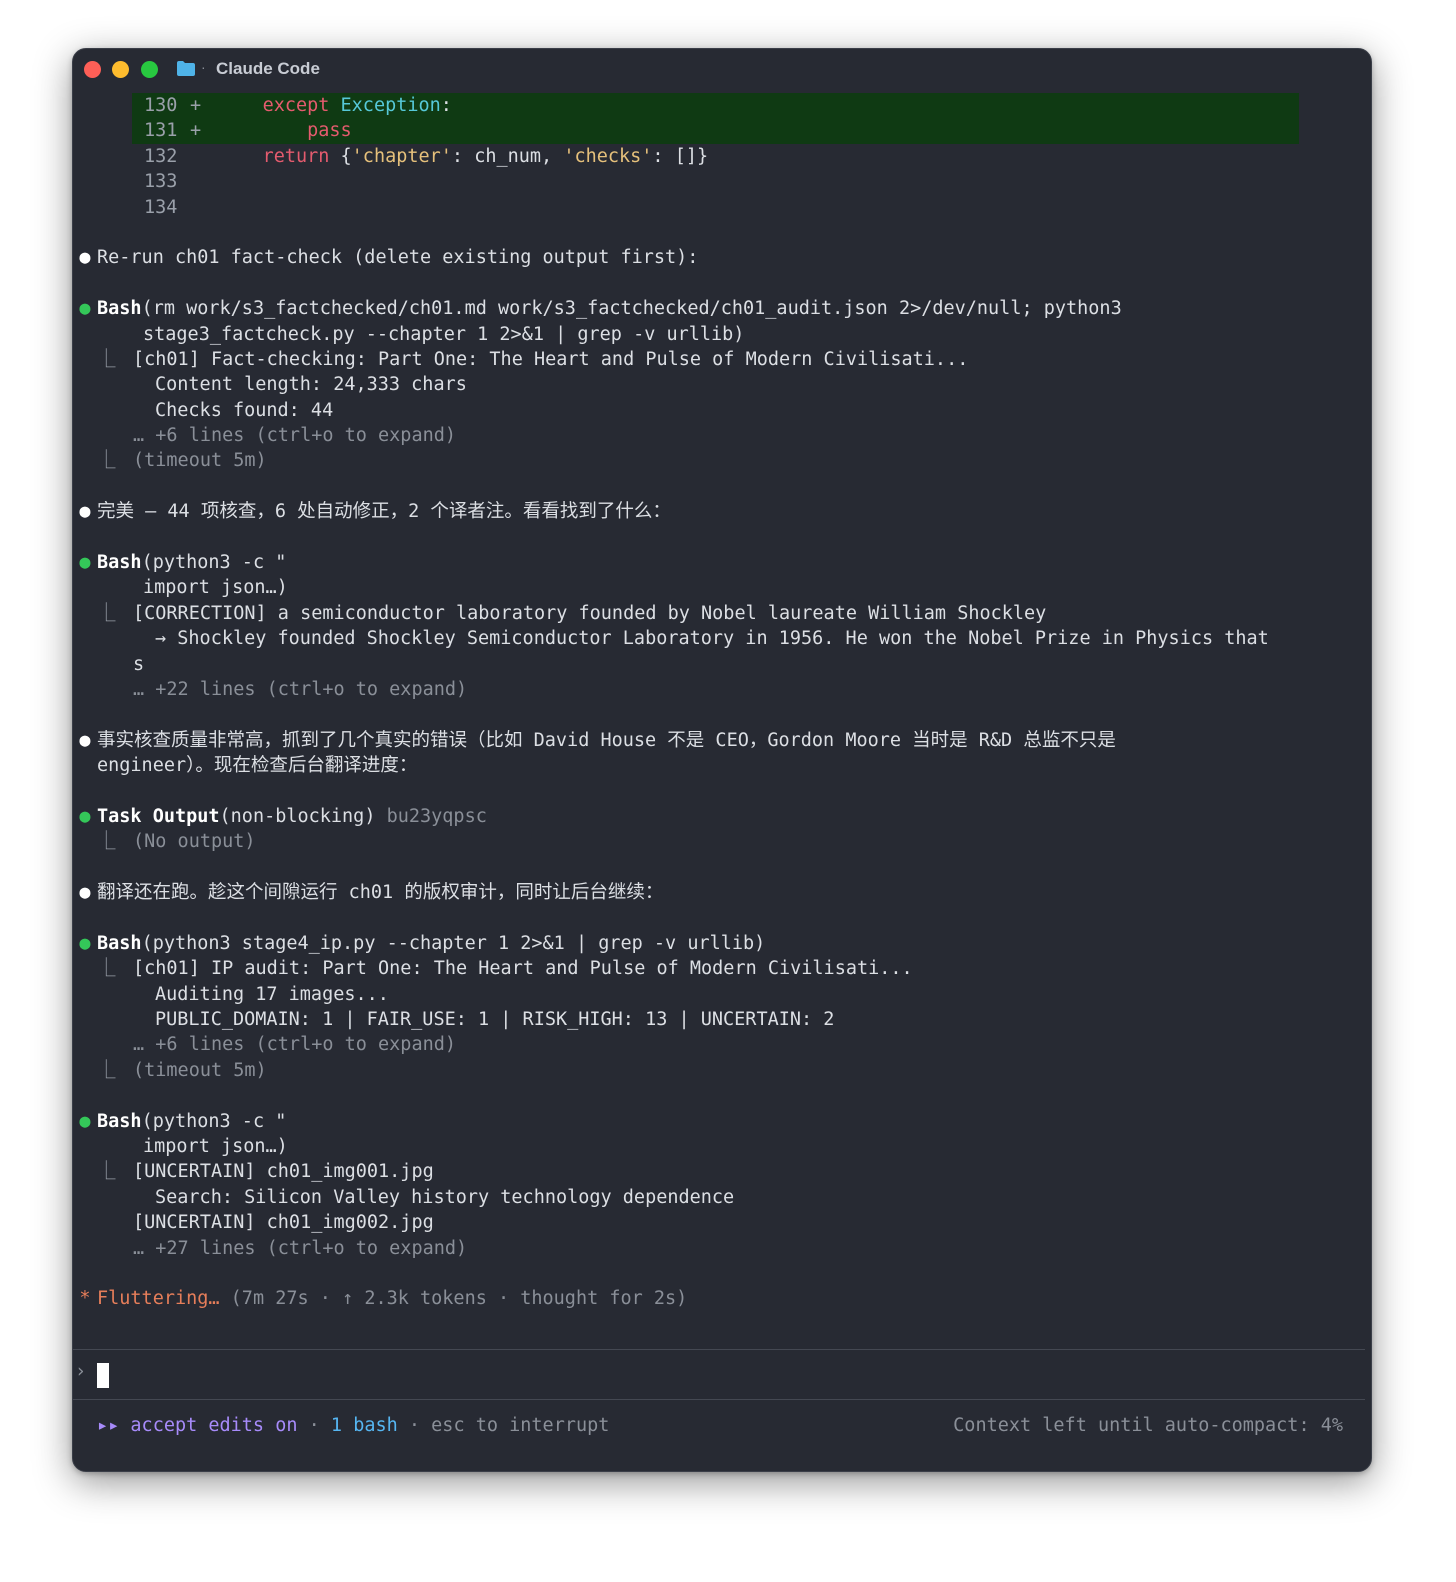  I want to click on context-remaining: Context left until auto-compact: 4%, so click(1148, 1425).